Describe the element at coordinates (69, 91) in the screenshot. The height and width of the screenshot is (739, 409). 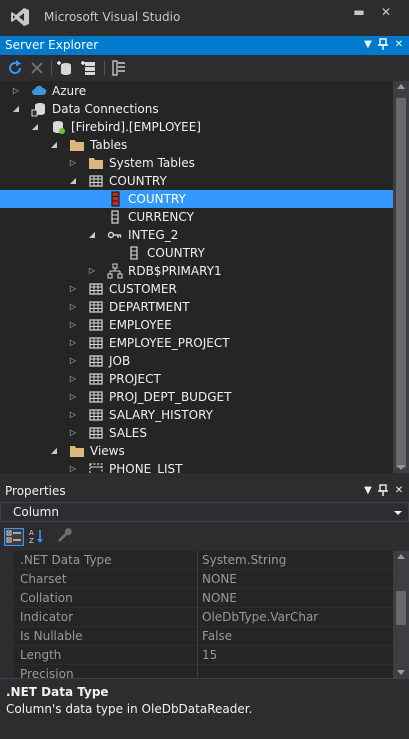
I see `tree-node-label: Azure` at that location.